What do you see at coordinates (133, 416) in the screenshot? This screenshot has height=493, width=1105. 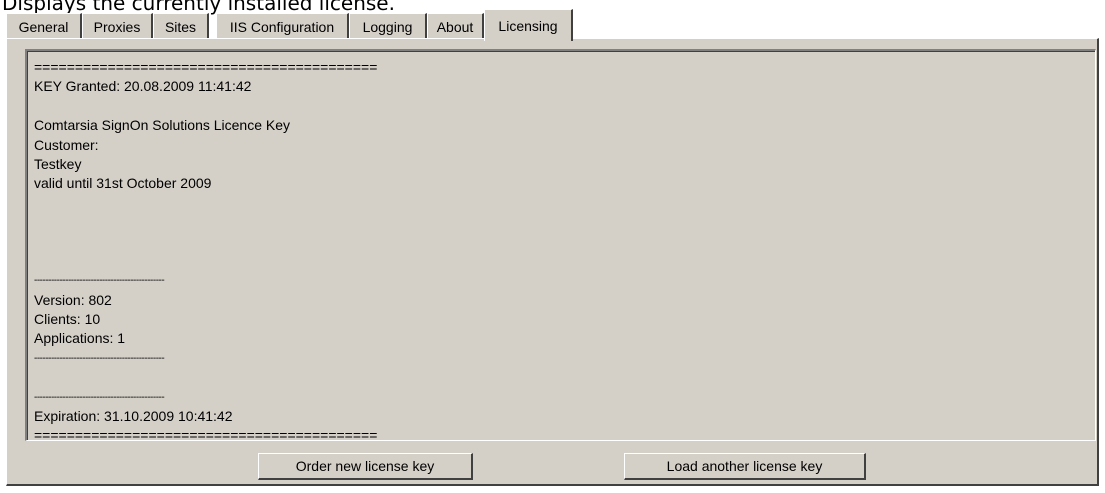 I see `license-line: Expiration: 31.10.2009 10:41:42` at bounding box center [133, 416].